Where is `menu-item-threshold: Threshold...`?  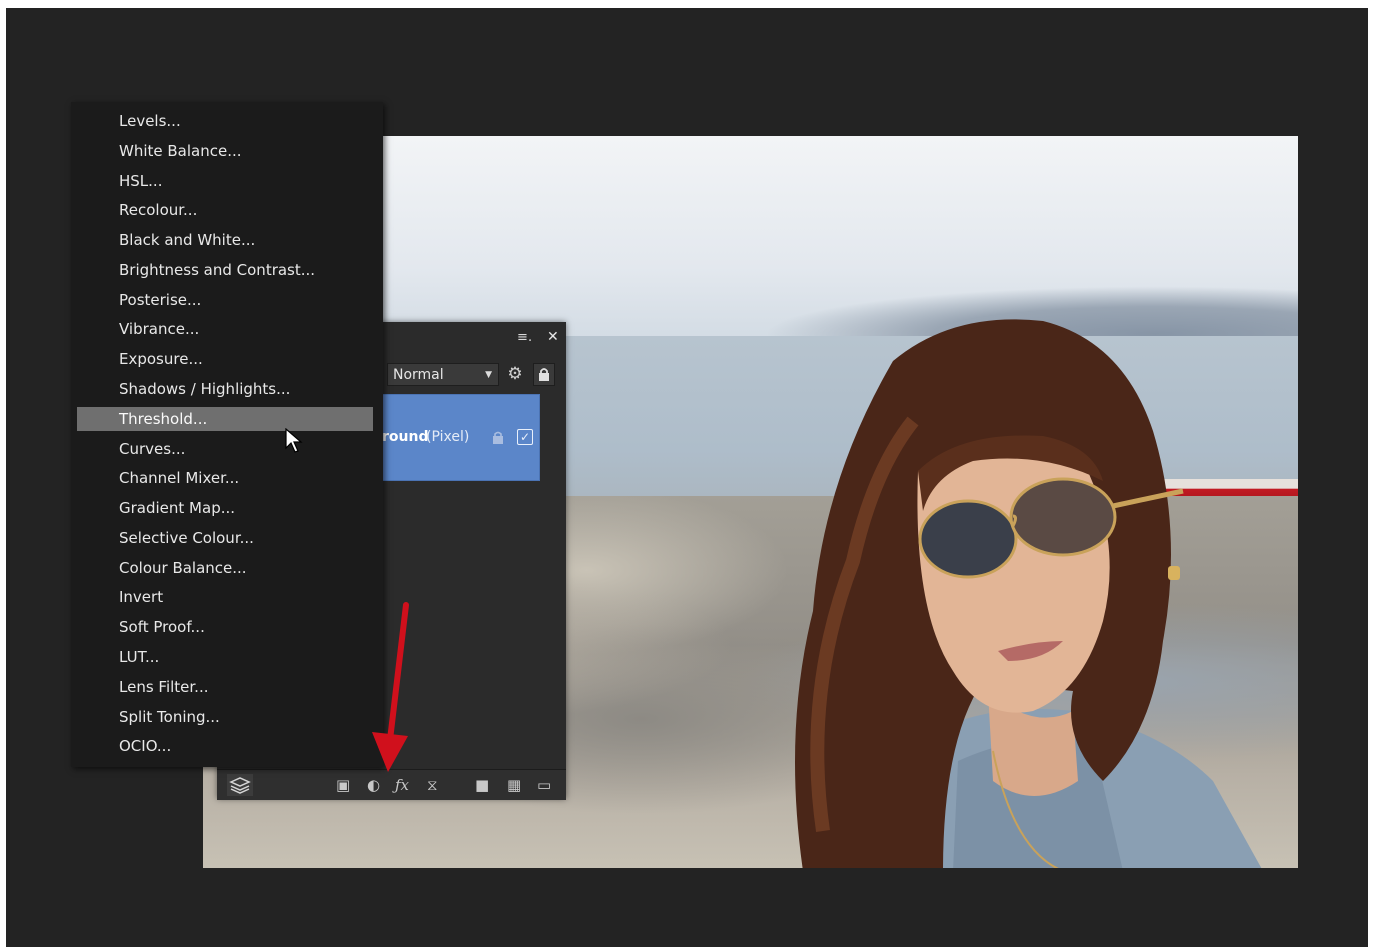 menu-item-threshold: Threshold... is located at coordinates (225, 419).